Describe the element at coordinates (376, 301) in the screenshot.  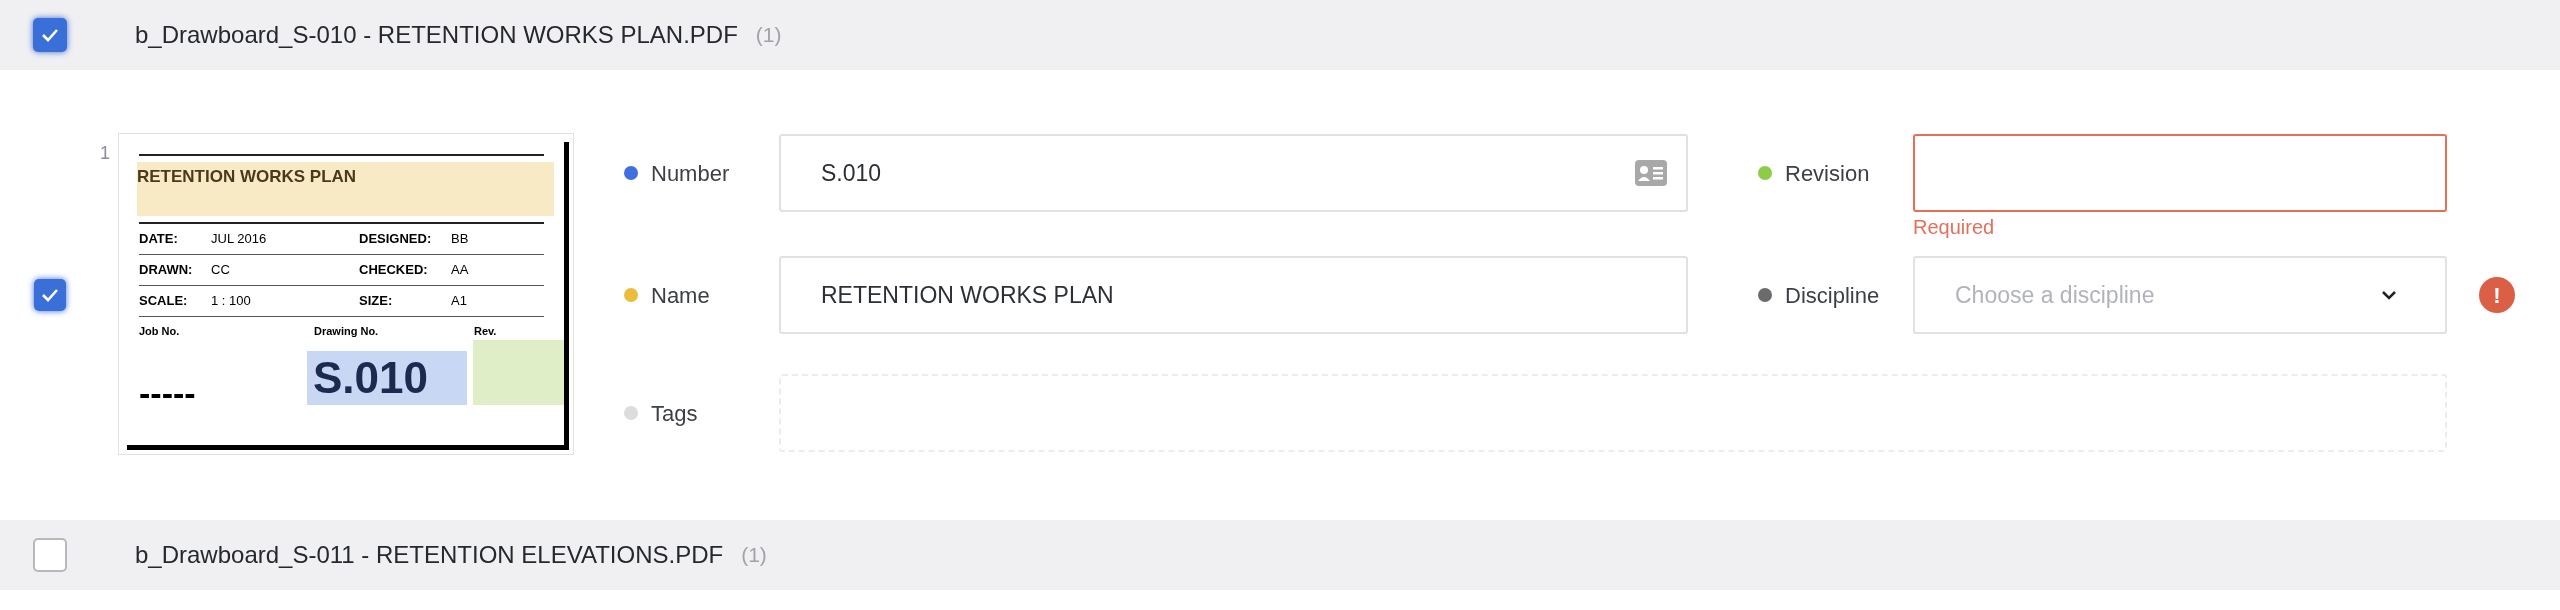
I see `field-label: SIZE:` at that location.